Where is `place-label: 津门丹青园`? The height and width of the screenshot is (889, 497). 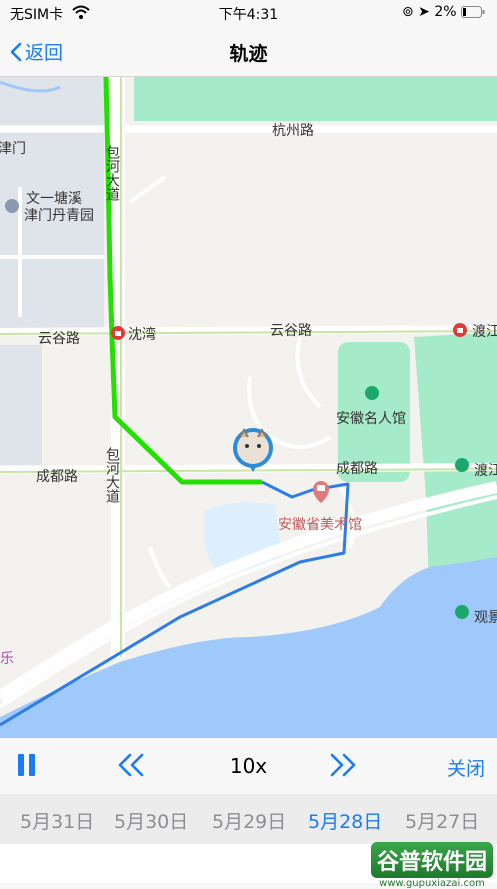
place-label: 津门丹青园 is located at coordinates (59, 216).